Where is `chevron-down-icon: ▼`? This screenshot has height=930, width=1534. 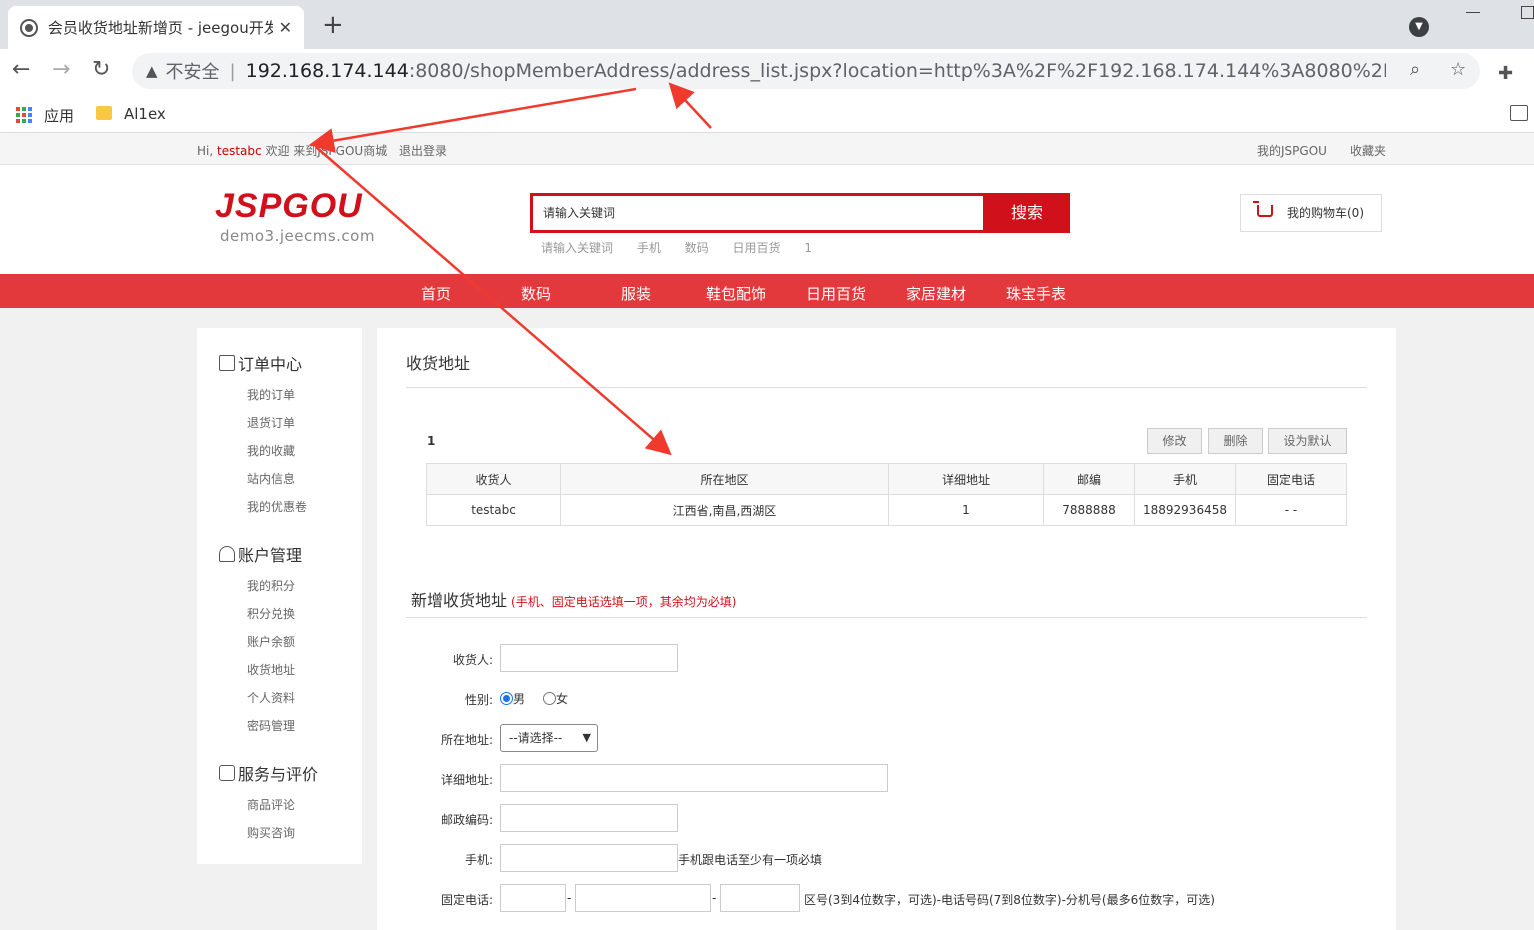
chevron-down-icon: ▼ is located at coordinates (586, 737).